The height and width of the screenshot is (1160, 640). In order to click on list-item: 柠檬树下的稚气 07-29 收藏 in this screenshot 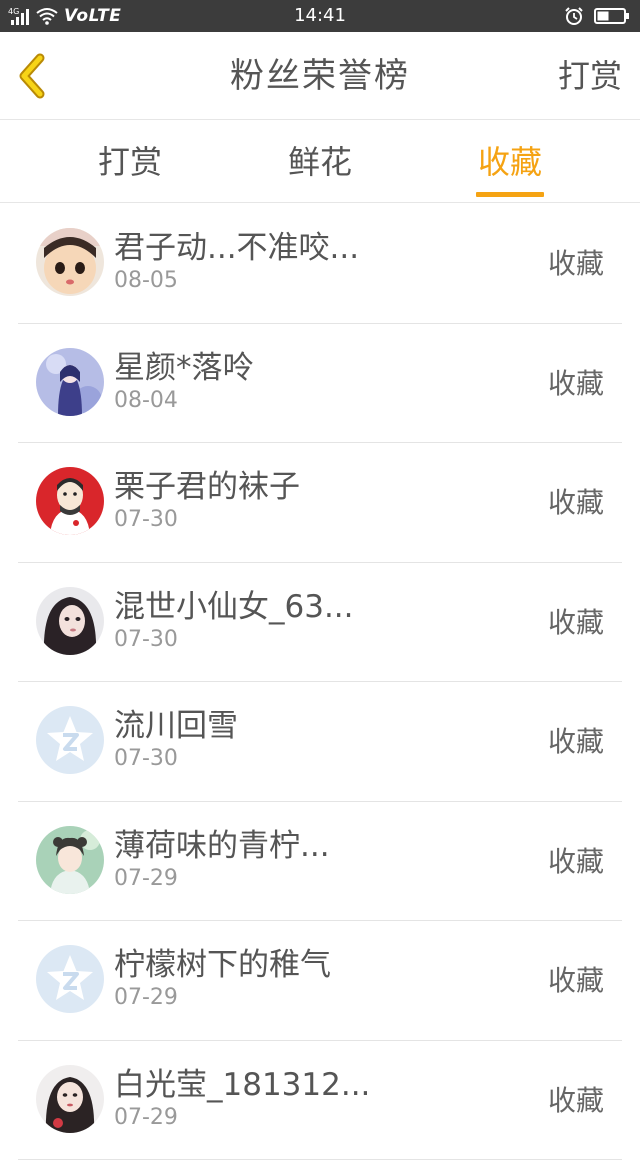, I will do `click(320, 981)`.